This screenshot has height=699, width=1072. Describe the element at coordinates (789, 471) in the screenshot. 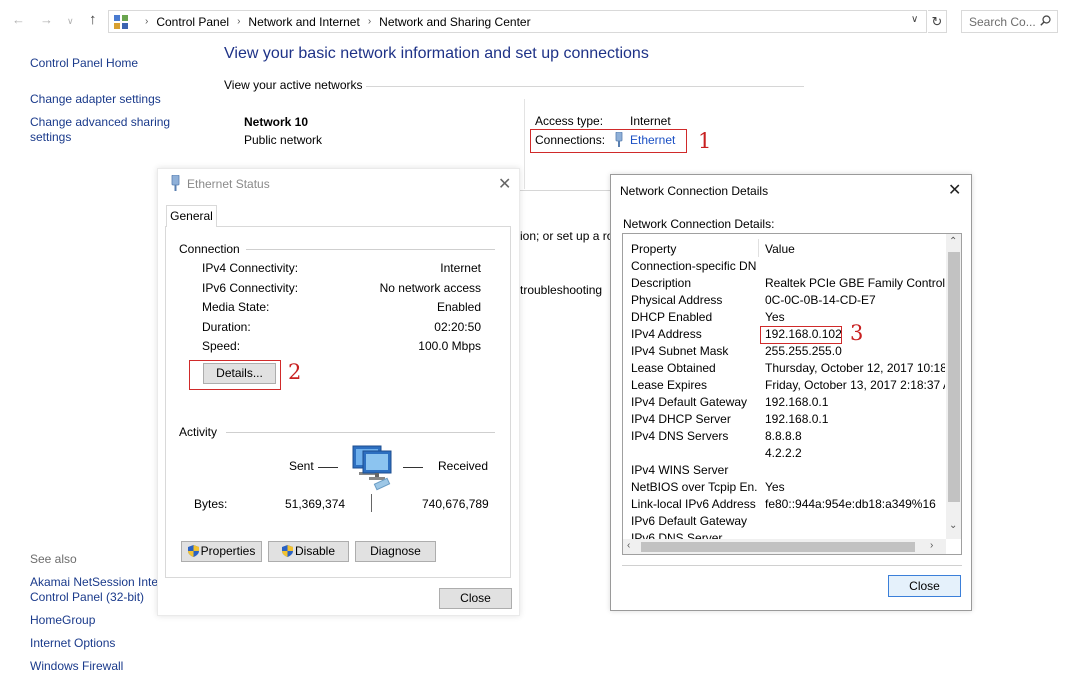

I see `details-row: IPv4 WINS Server` at that location.